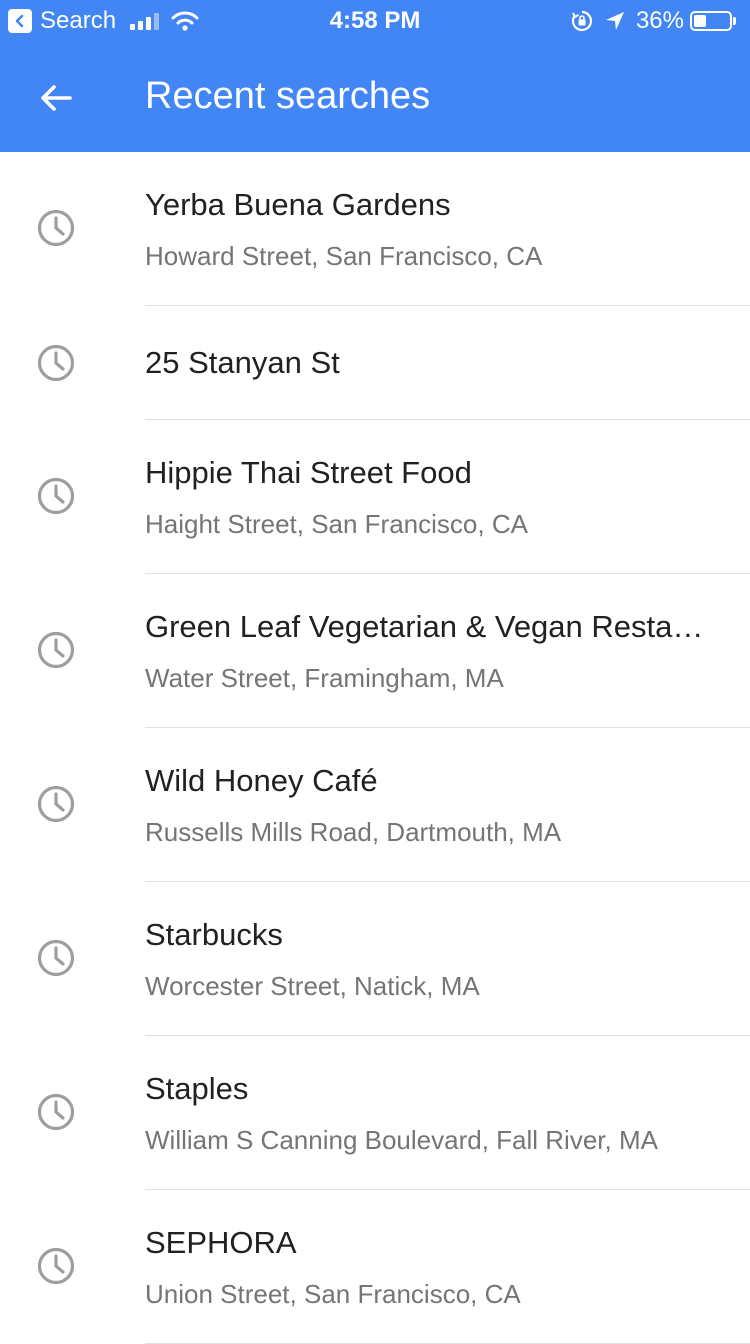 The height and width of the screenshot is (1344, 750). What do you see at coordinates (242, 362) in the screenshot?
I see `search-title: 25 Stanyan St` at bounding box center [242, 362].